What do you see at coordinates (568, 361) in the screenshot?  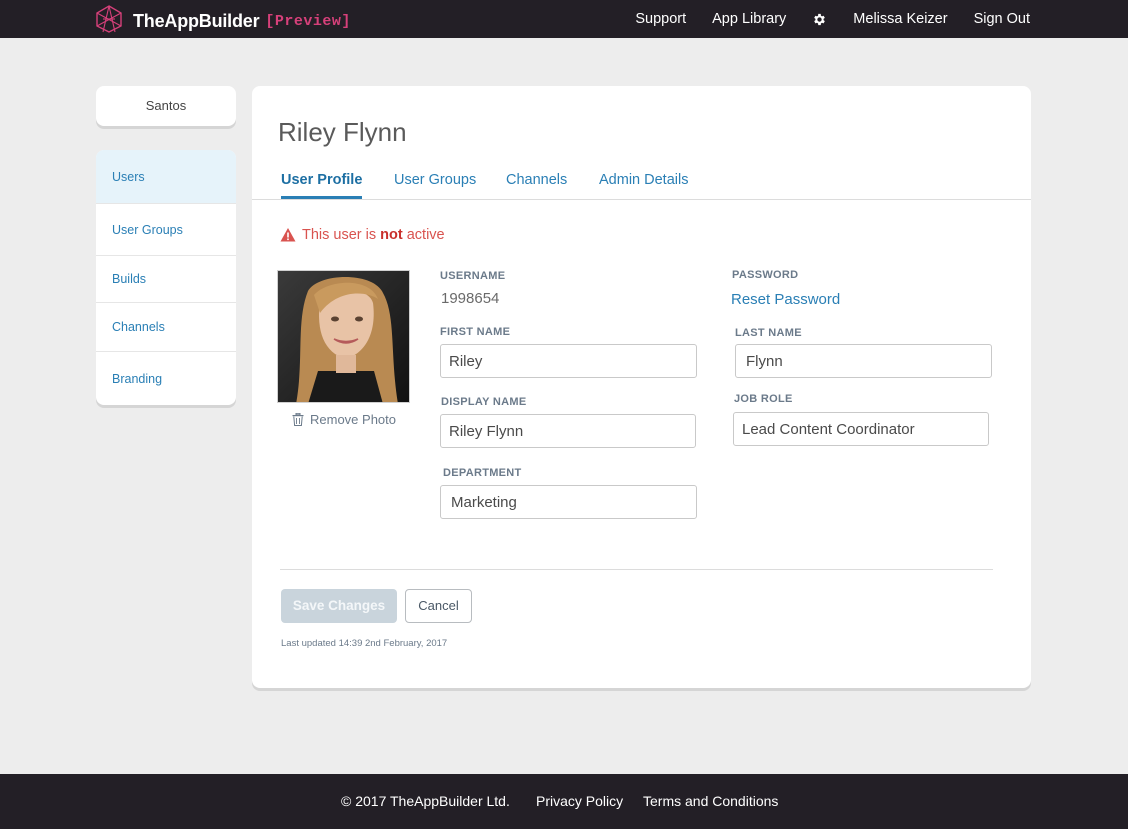 I see `first-name-field` at bounding box center [568, 361].